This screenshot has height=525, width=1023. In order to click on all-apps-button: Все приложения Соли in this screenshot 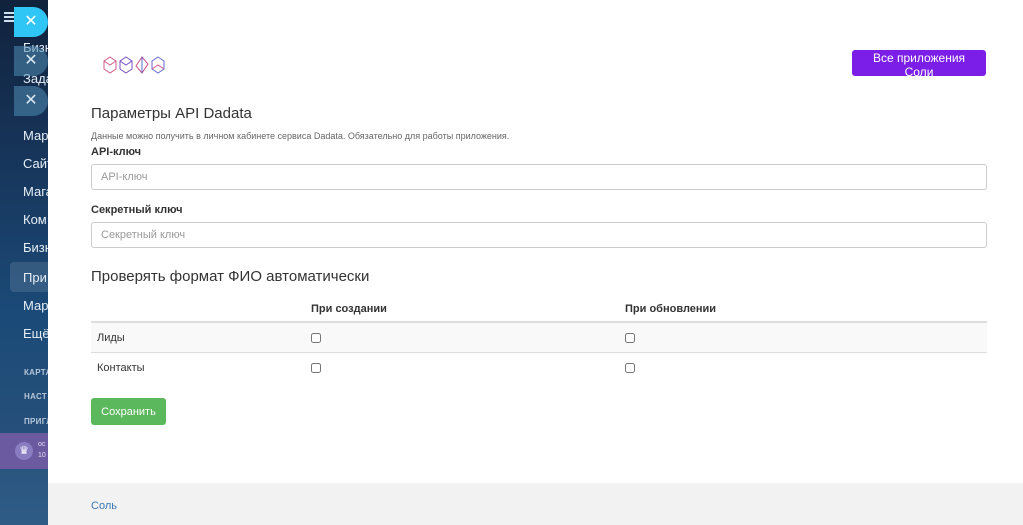, I will do `click(919, 64)`.